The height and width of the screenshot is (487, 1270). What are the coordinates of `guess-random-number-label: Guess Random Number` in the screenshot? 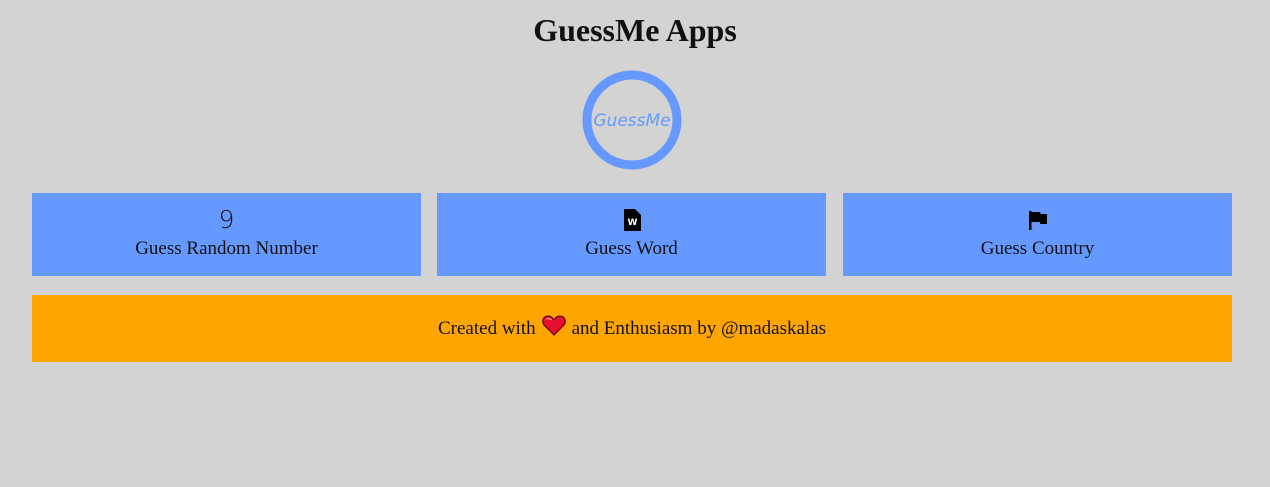 It's located at (226, 248).